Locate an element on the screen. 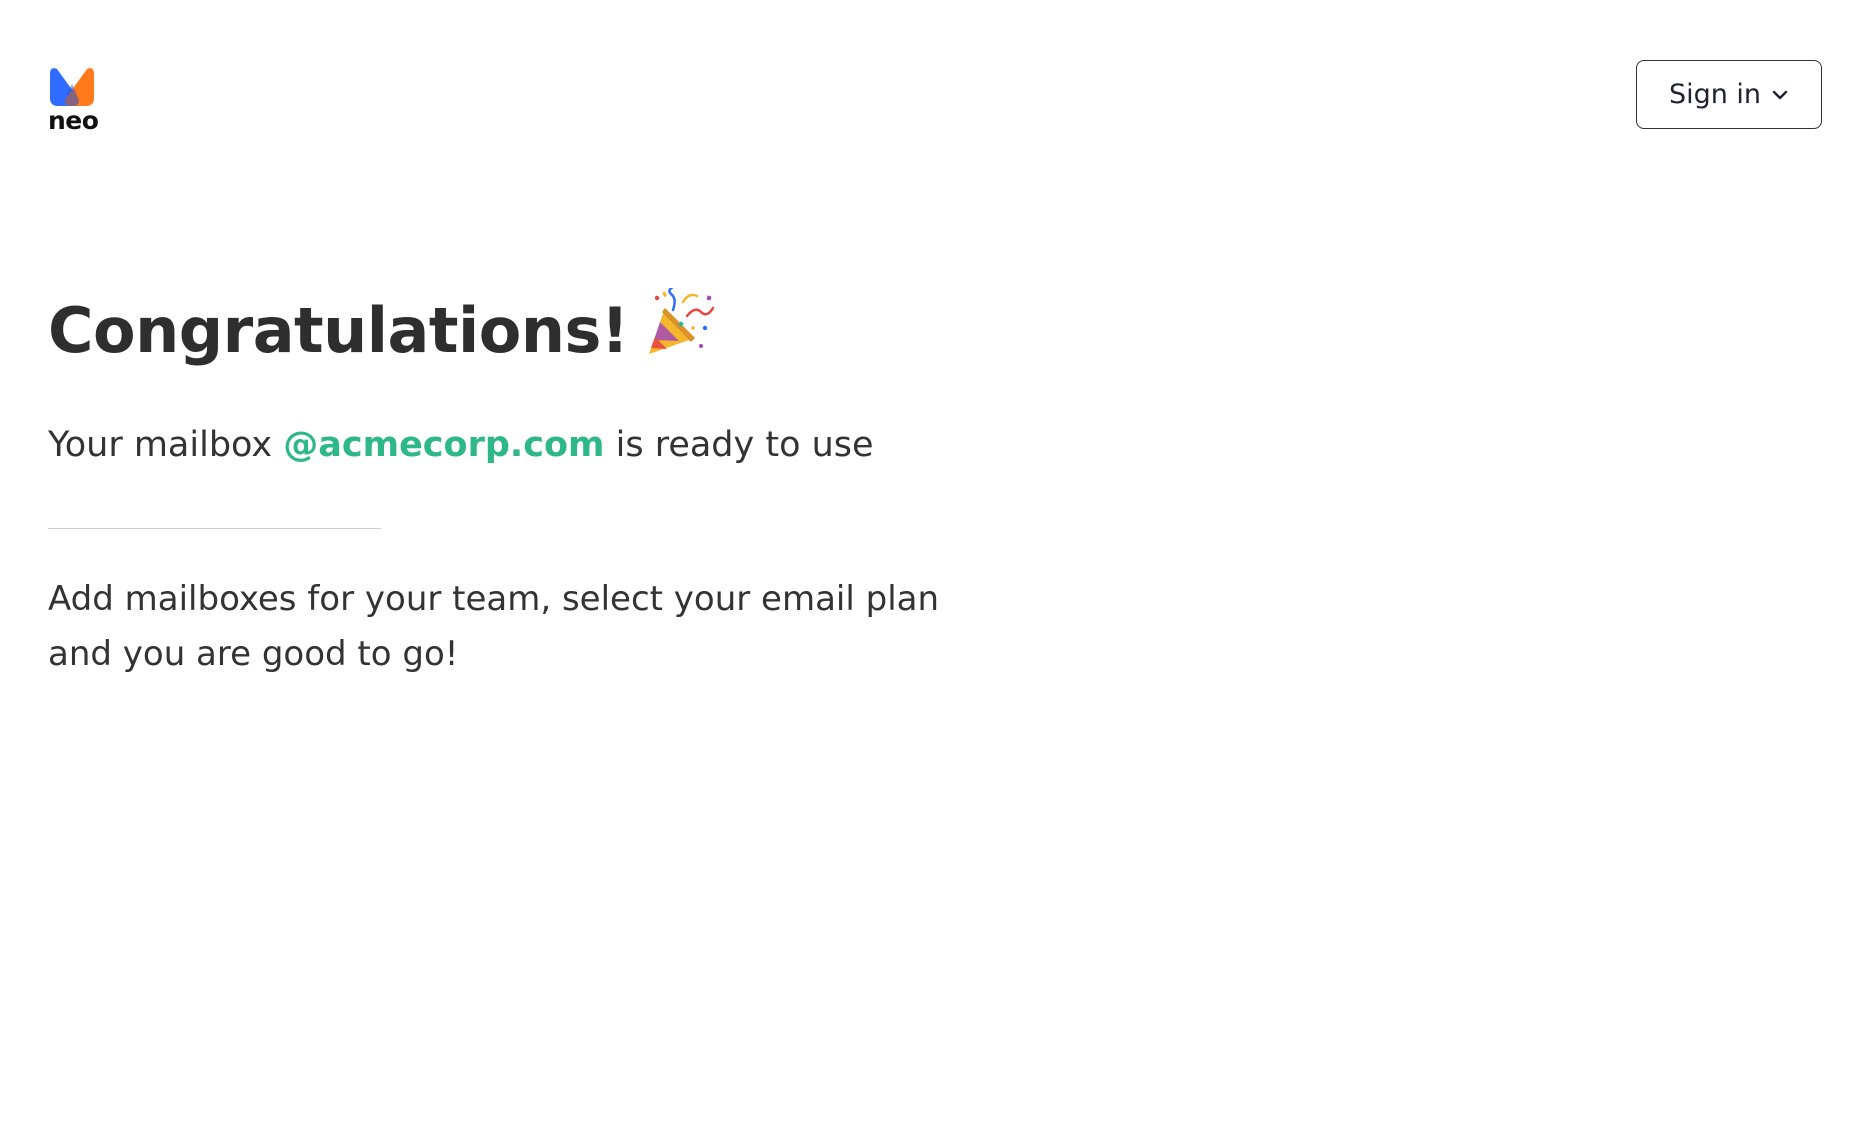 The image size is (1862, 1122). logo-wordmark: neo is located at coordinates (73, 120).